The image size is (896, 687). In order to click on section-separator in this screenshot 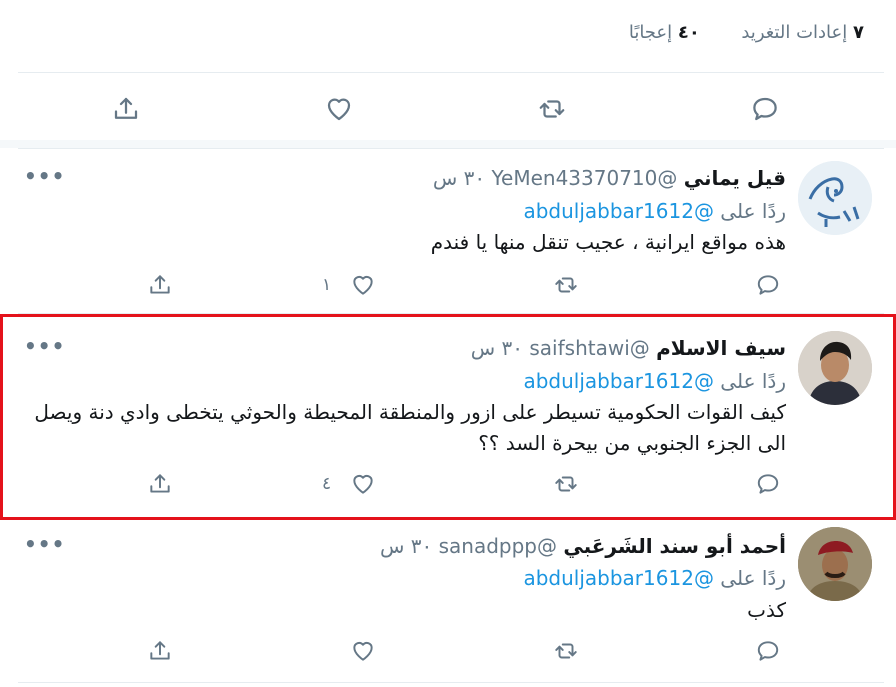, I will do `click(448, 144)`.